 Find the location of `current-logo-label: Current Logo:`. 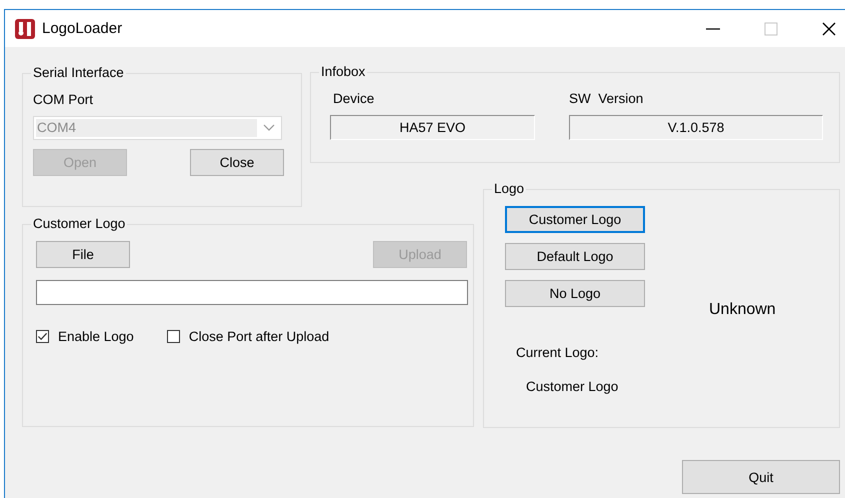

current-logo-label: Current Logo: is located at coordinates (558, 352).